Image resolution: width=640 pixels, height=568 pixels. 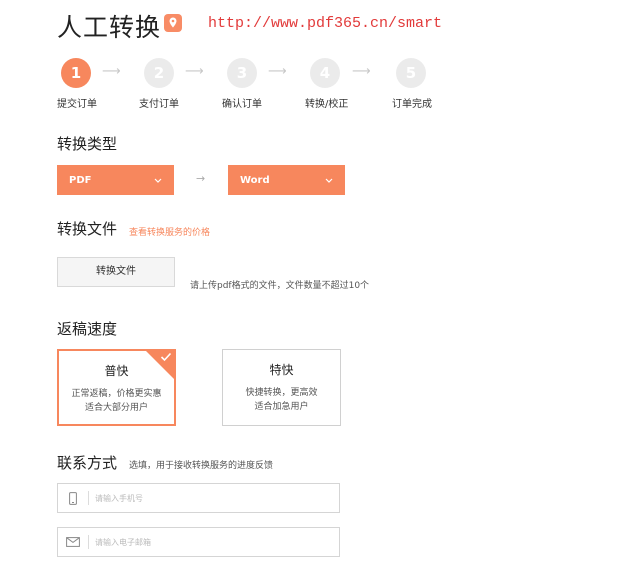 I want to click on phone-icon, so click(x=73, y=498).